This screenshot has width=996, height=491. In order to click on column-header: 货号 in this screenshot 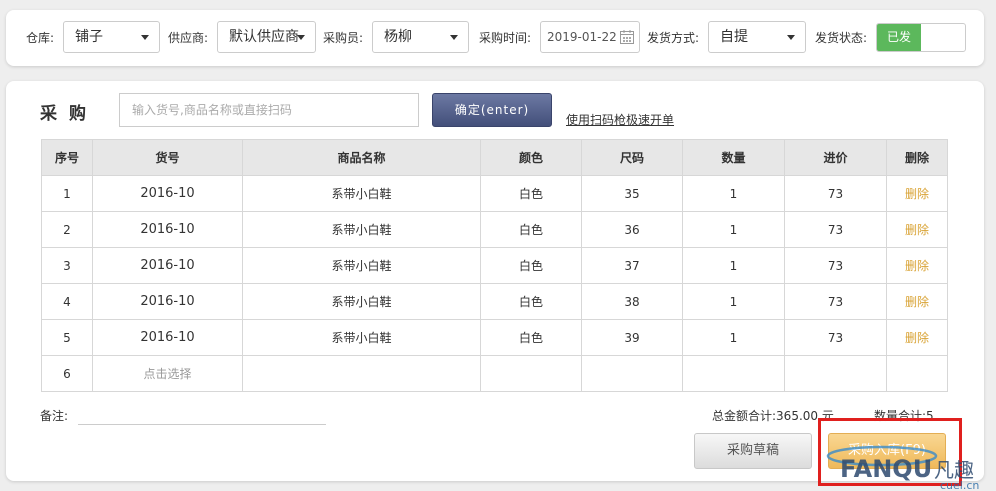, I will do `click(167, 157)`.